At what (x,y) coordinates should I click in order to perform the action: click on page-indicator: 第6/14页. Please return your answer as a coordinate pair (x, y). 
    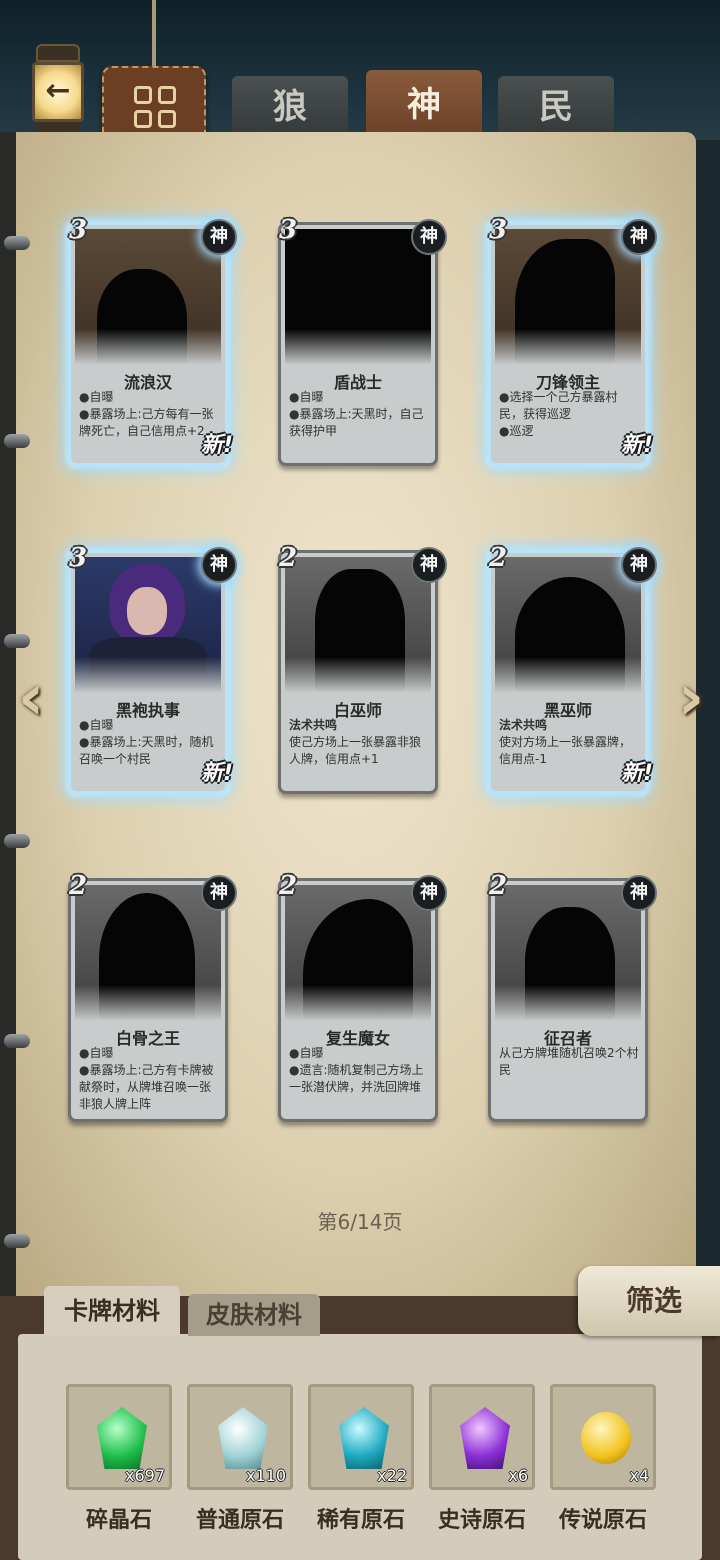
    Looking at the image, I should click on (360, 1222).